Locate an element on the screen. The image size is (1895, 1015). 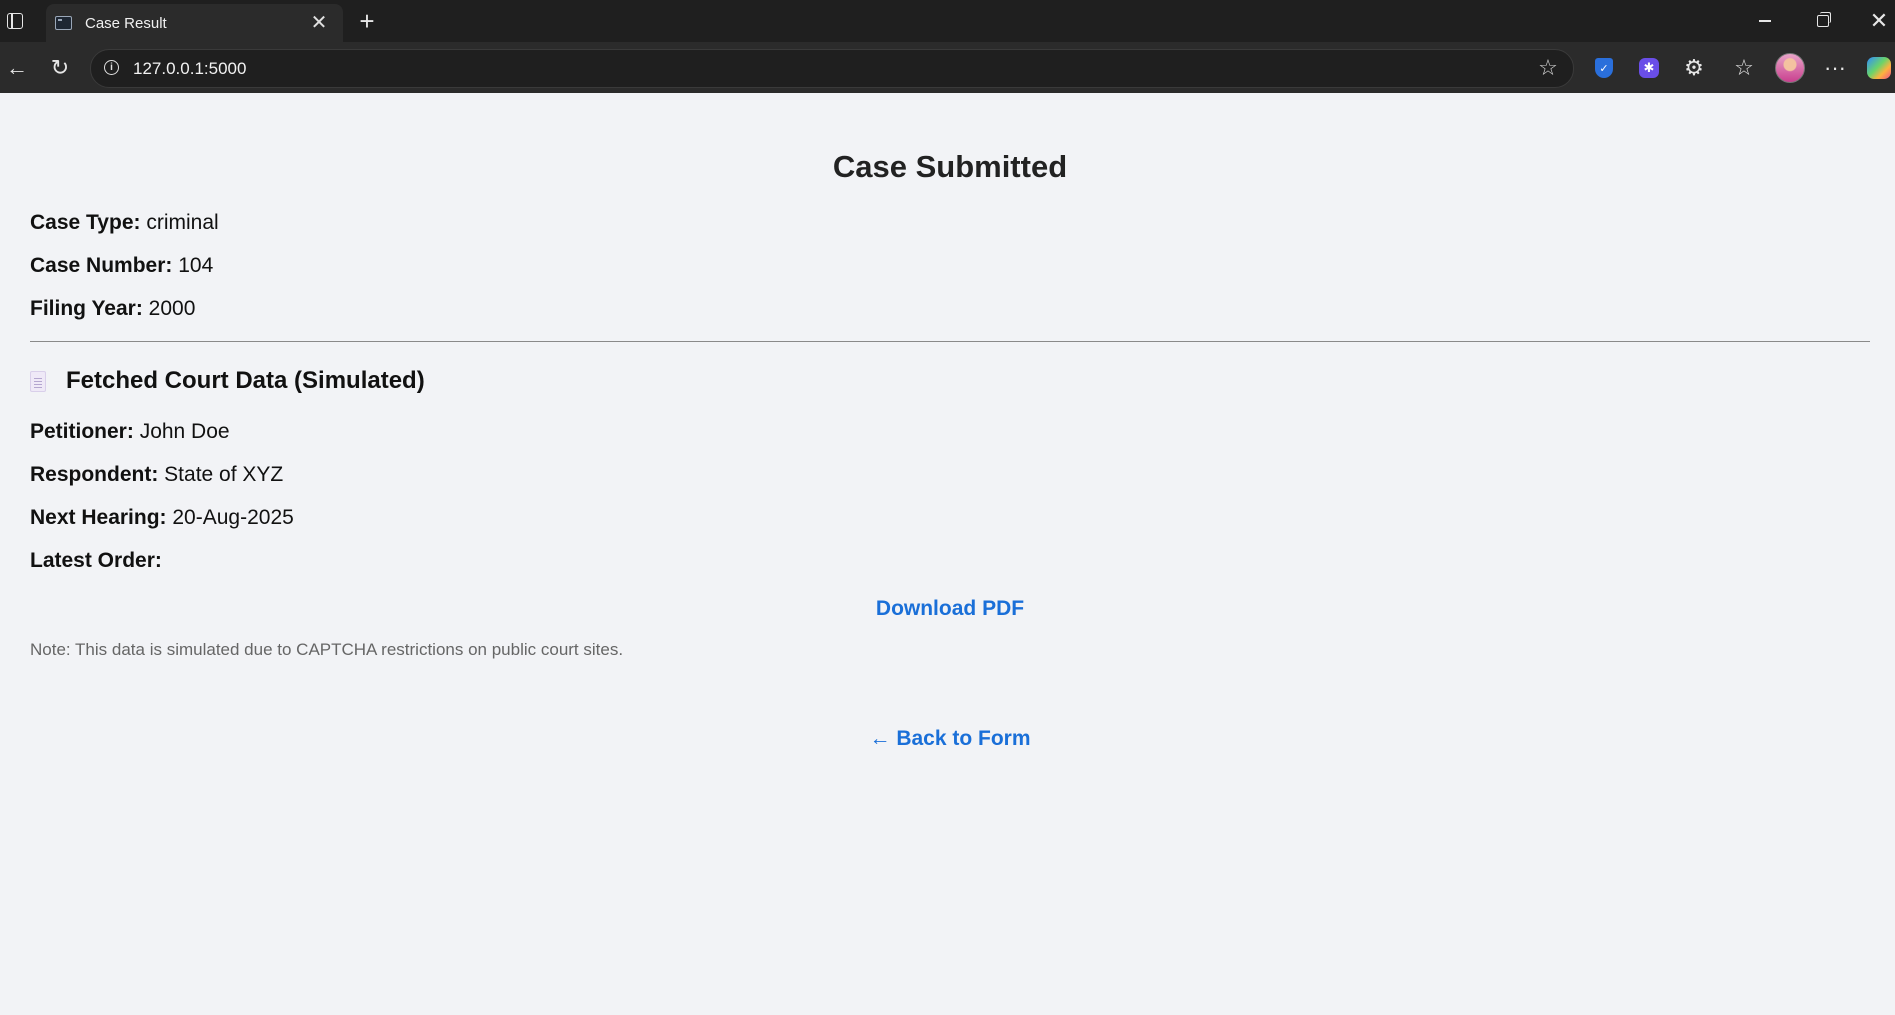
field-label: Respondent: is located at coordinates (94, 474).